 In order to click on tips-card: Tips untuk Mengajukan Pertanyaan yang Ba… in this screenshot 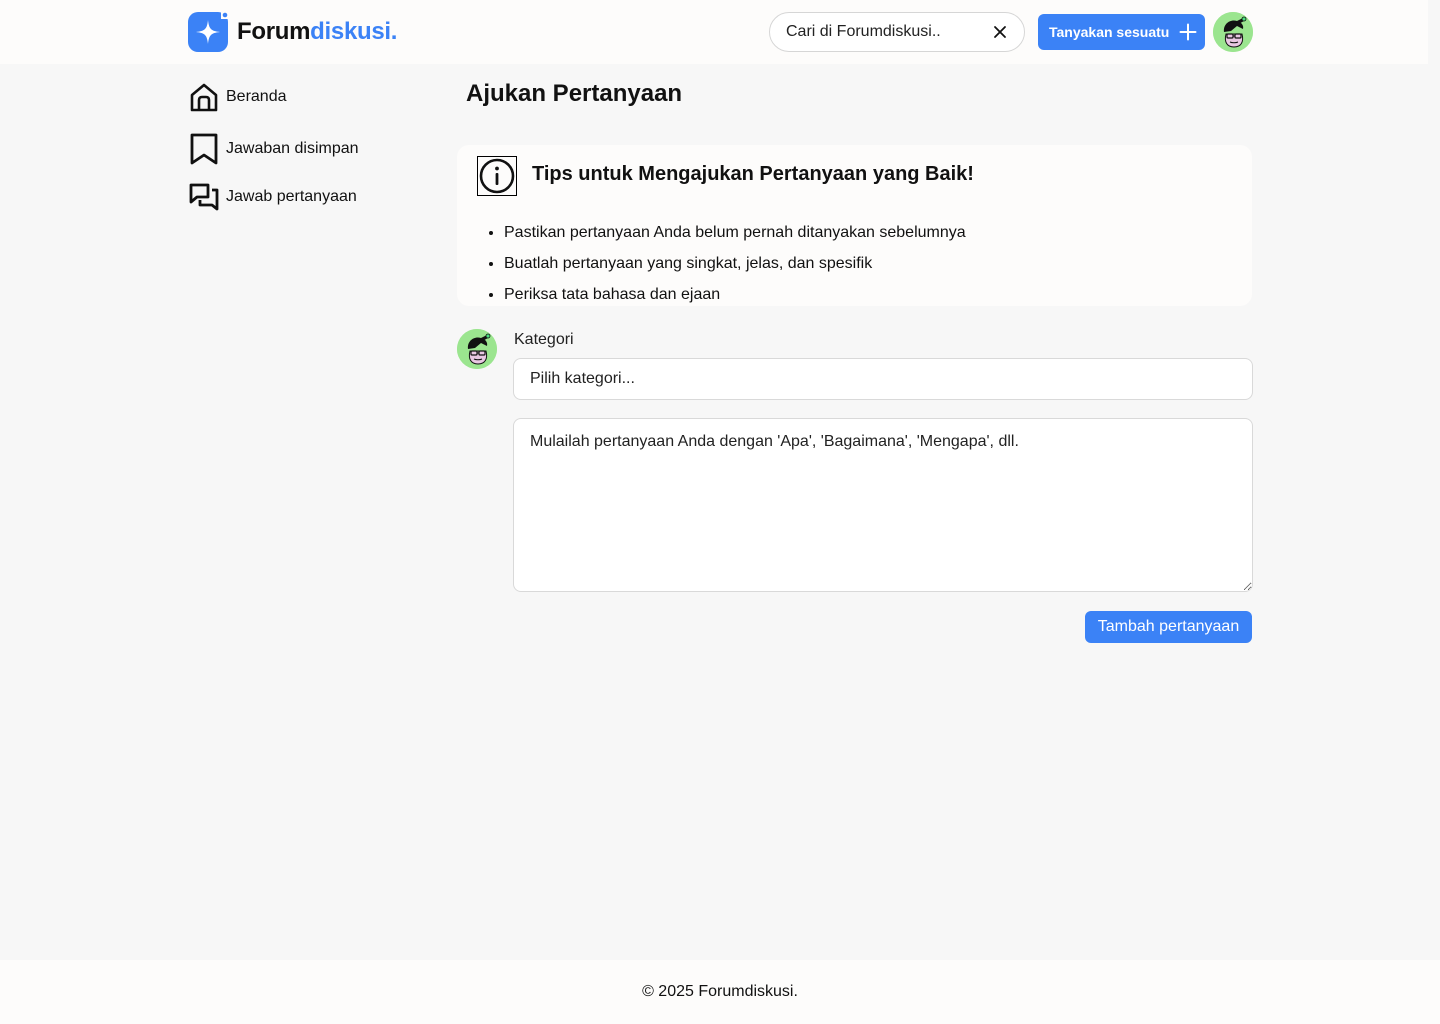, I will do `click(854, 225)`.